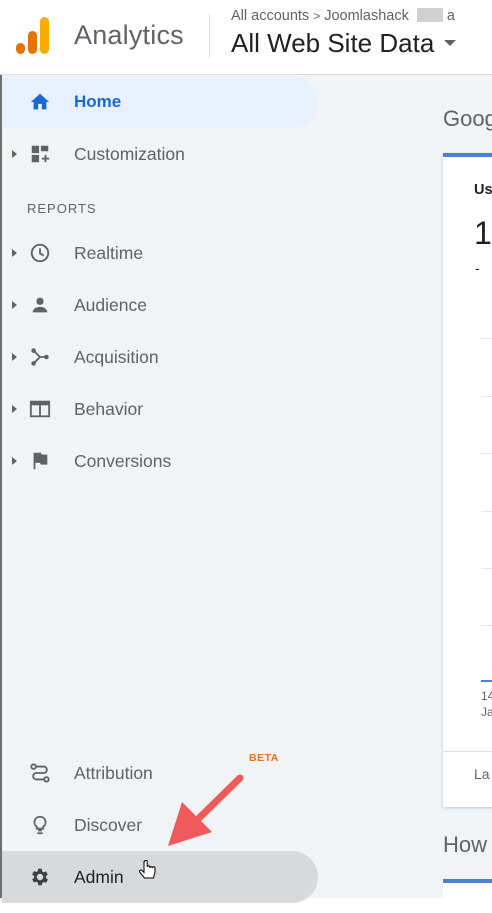  I want to click on header-divider, so click(209, 36).